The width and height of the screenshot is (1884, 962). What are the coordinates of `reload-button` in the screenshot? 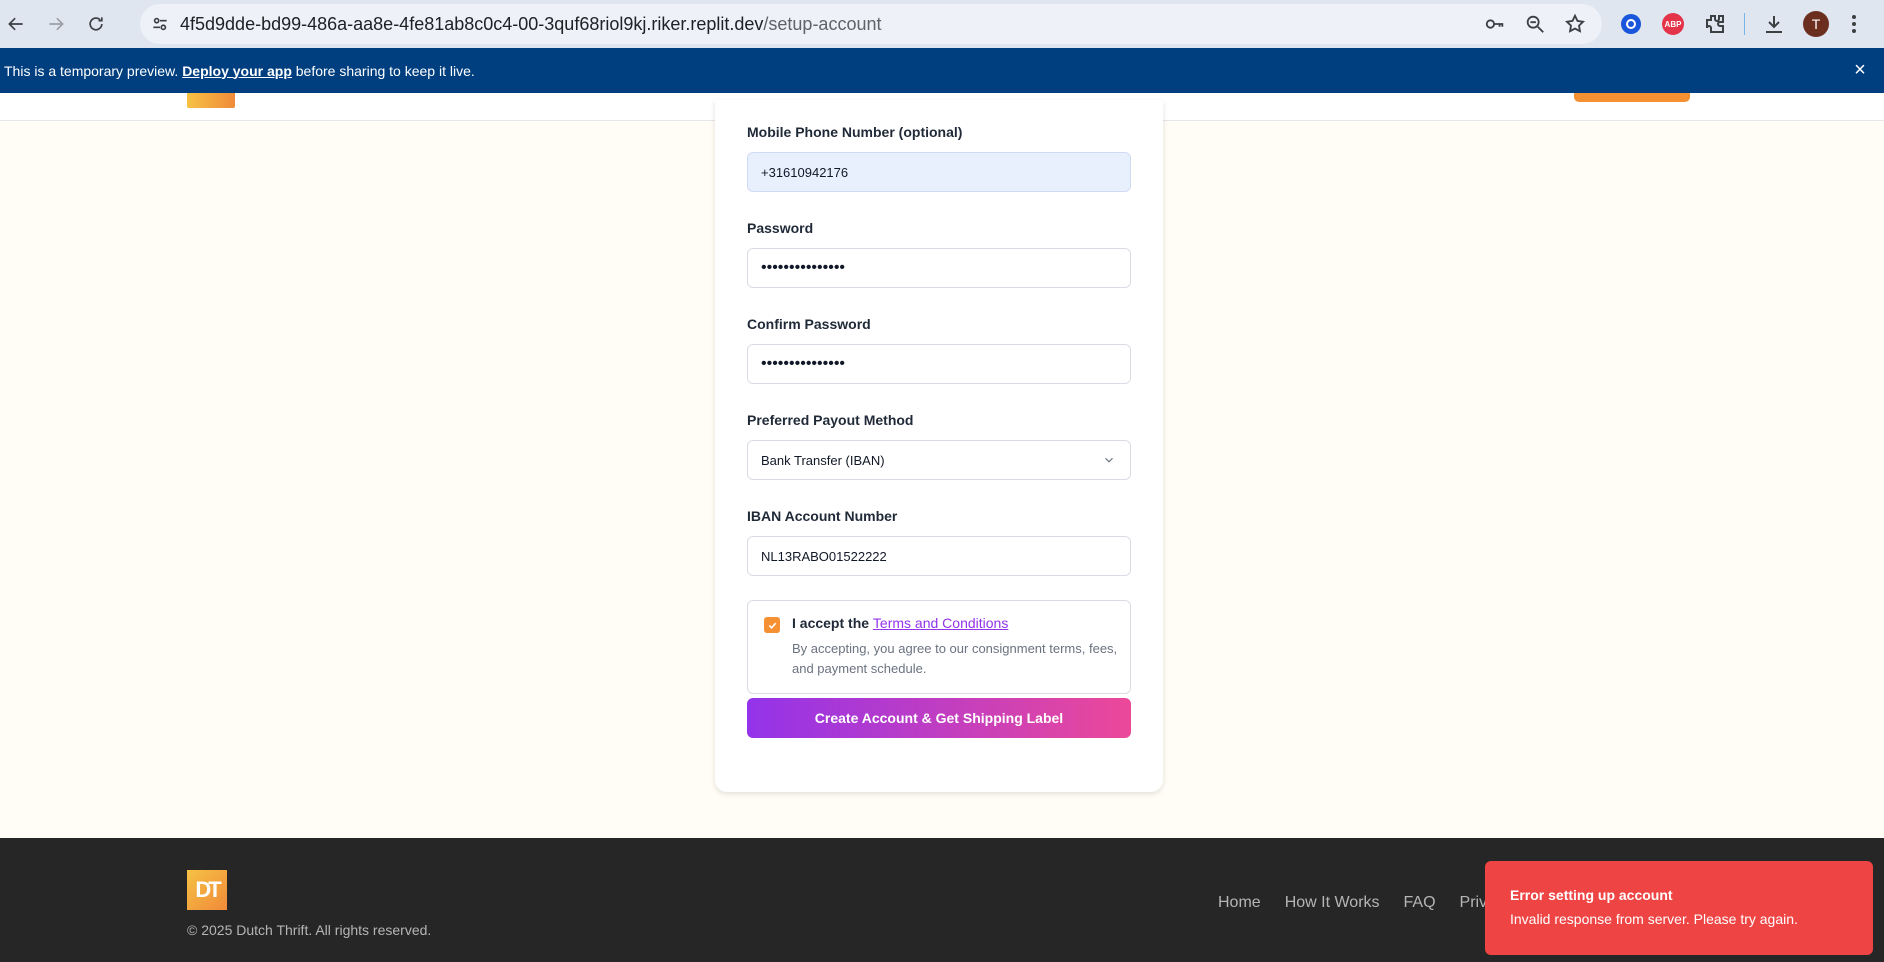 It's located at (96, 24).